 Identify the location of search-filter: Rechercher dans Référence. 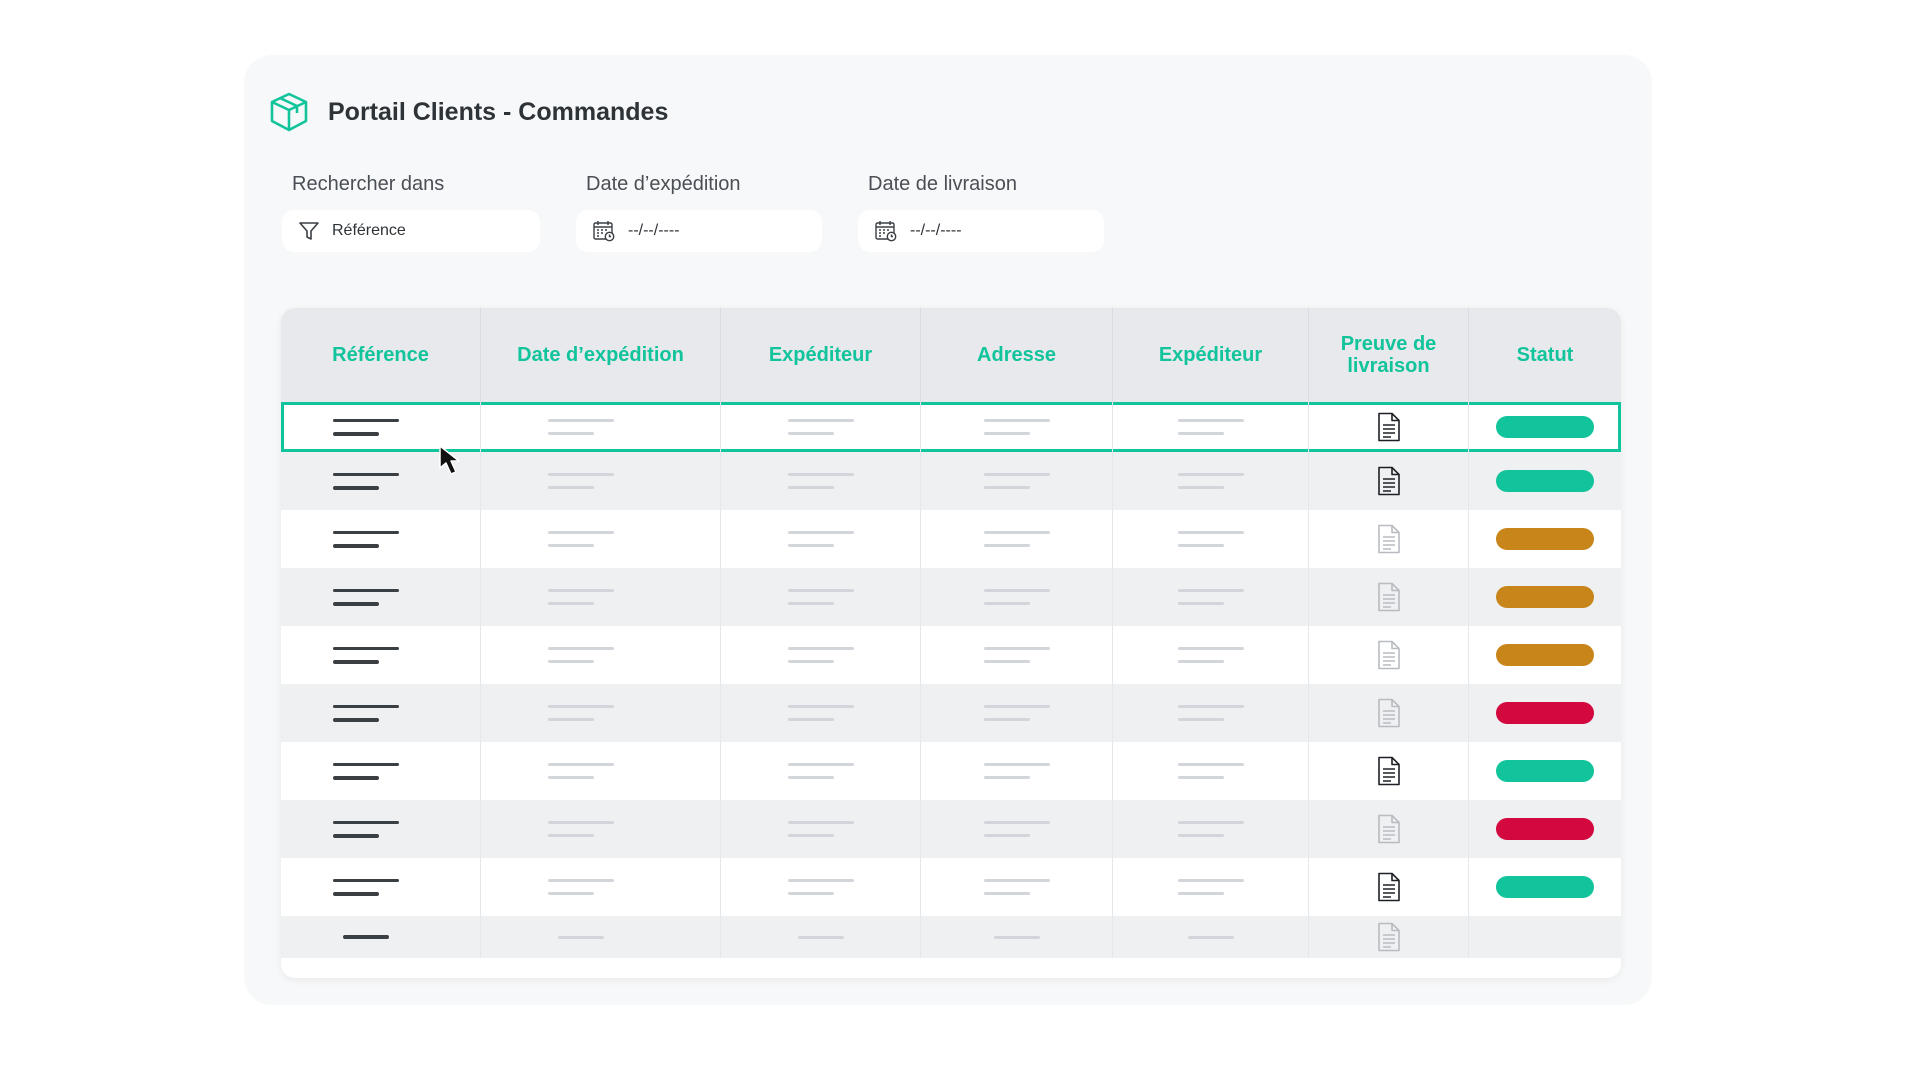
(411, 212).